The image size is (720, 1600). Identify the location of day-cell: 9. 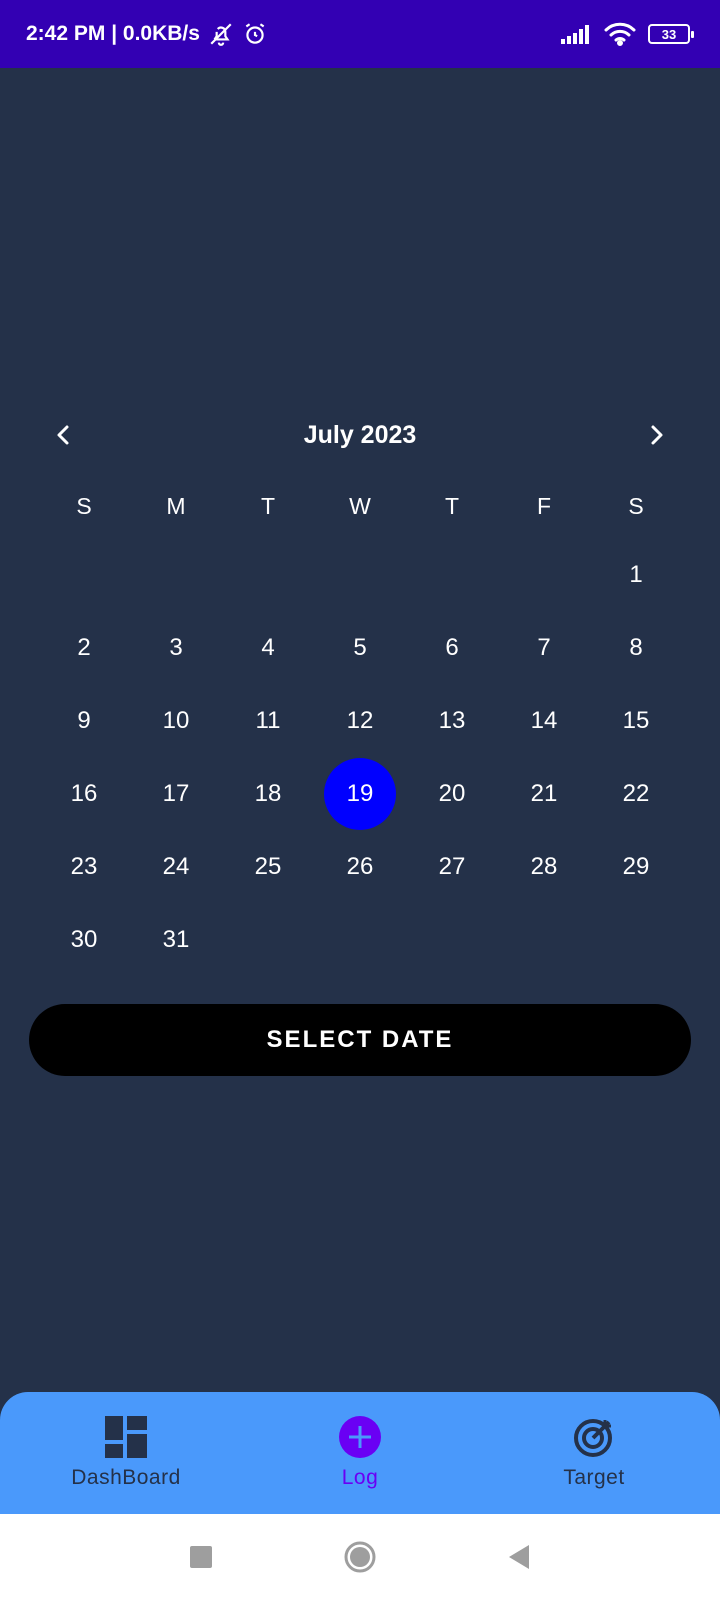
(84, 720).